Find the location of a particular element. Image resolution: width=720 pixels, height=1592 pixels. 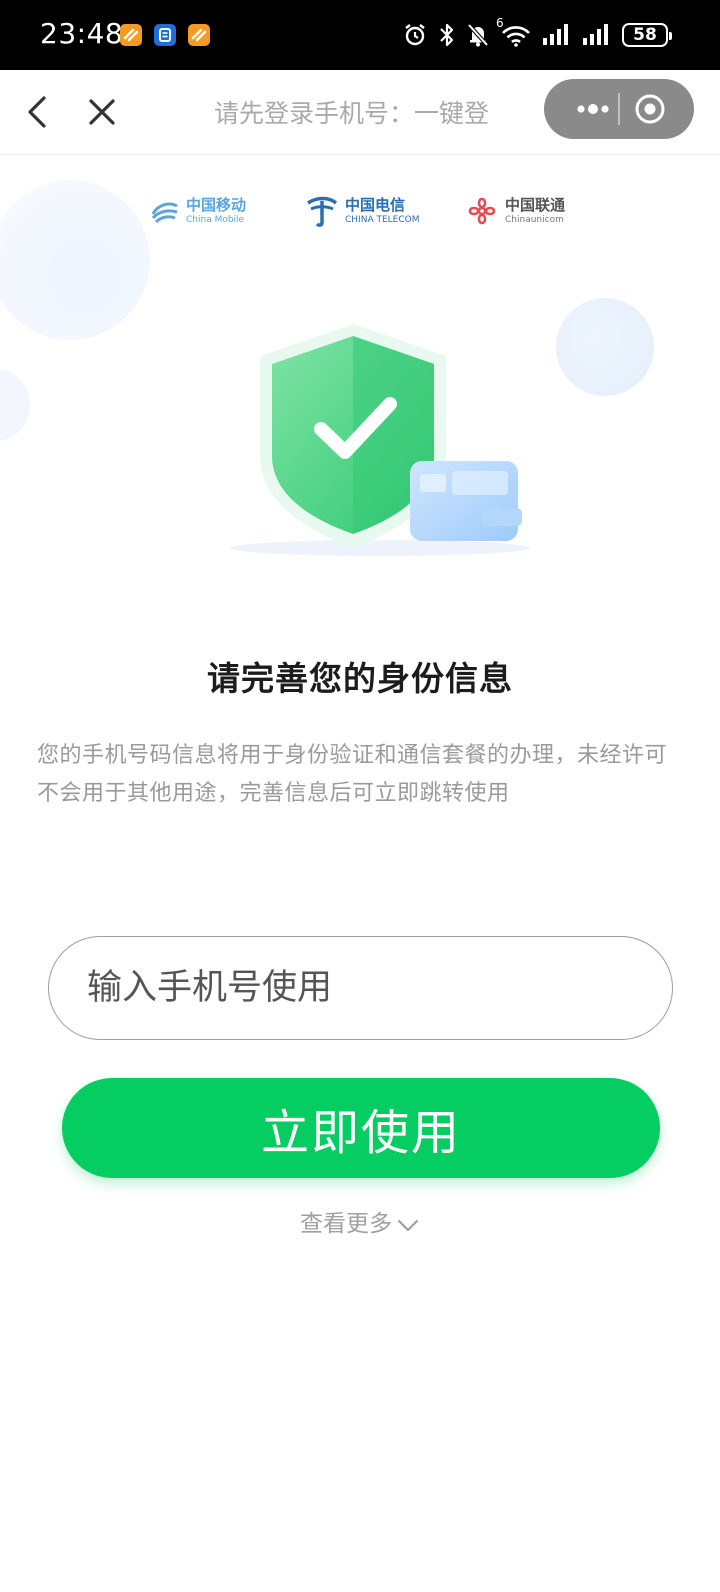

wifi-icon: 6 is located at coordinates (514, 32).